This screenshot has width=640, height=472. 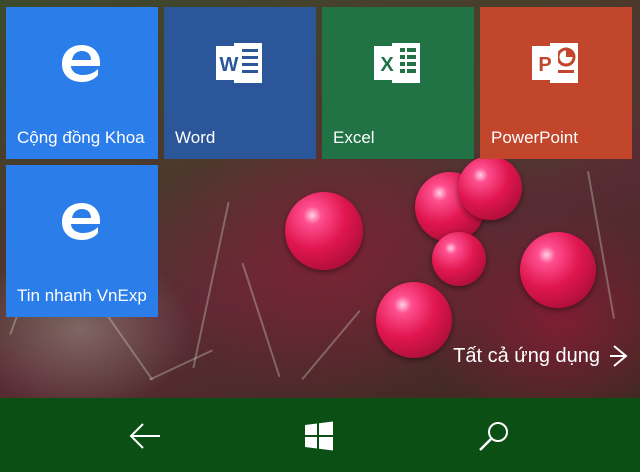 I want to click on tile-label: Tin nhanh VnExp, so click(x=82, y=295).